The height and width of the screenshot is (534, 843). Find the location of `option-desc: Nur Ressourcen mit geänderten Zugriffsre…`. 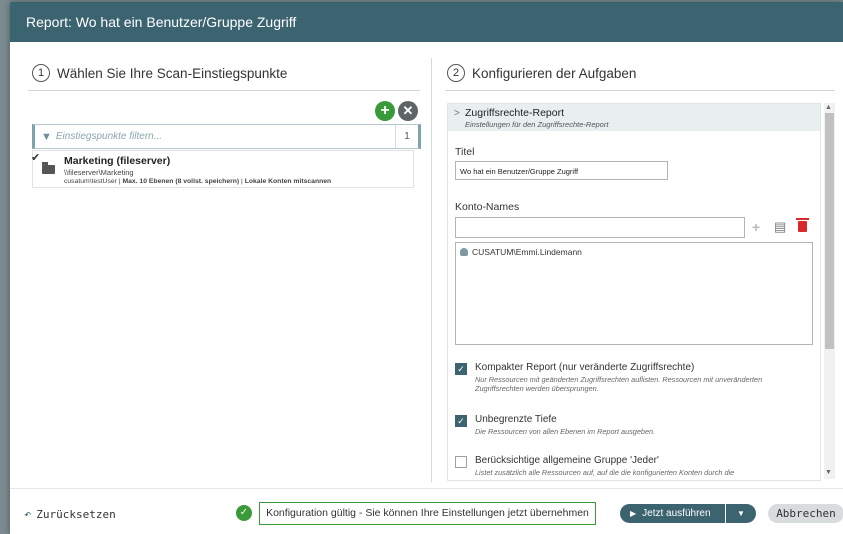

option-desc: Nur Ressourcen mit geänderten Zugriffsre… is located at coordinates (619, 384).